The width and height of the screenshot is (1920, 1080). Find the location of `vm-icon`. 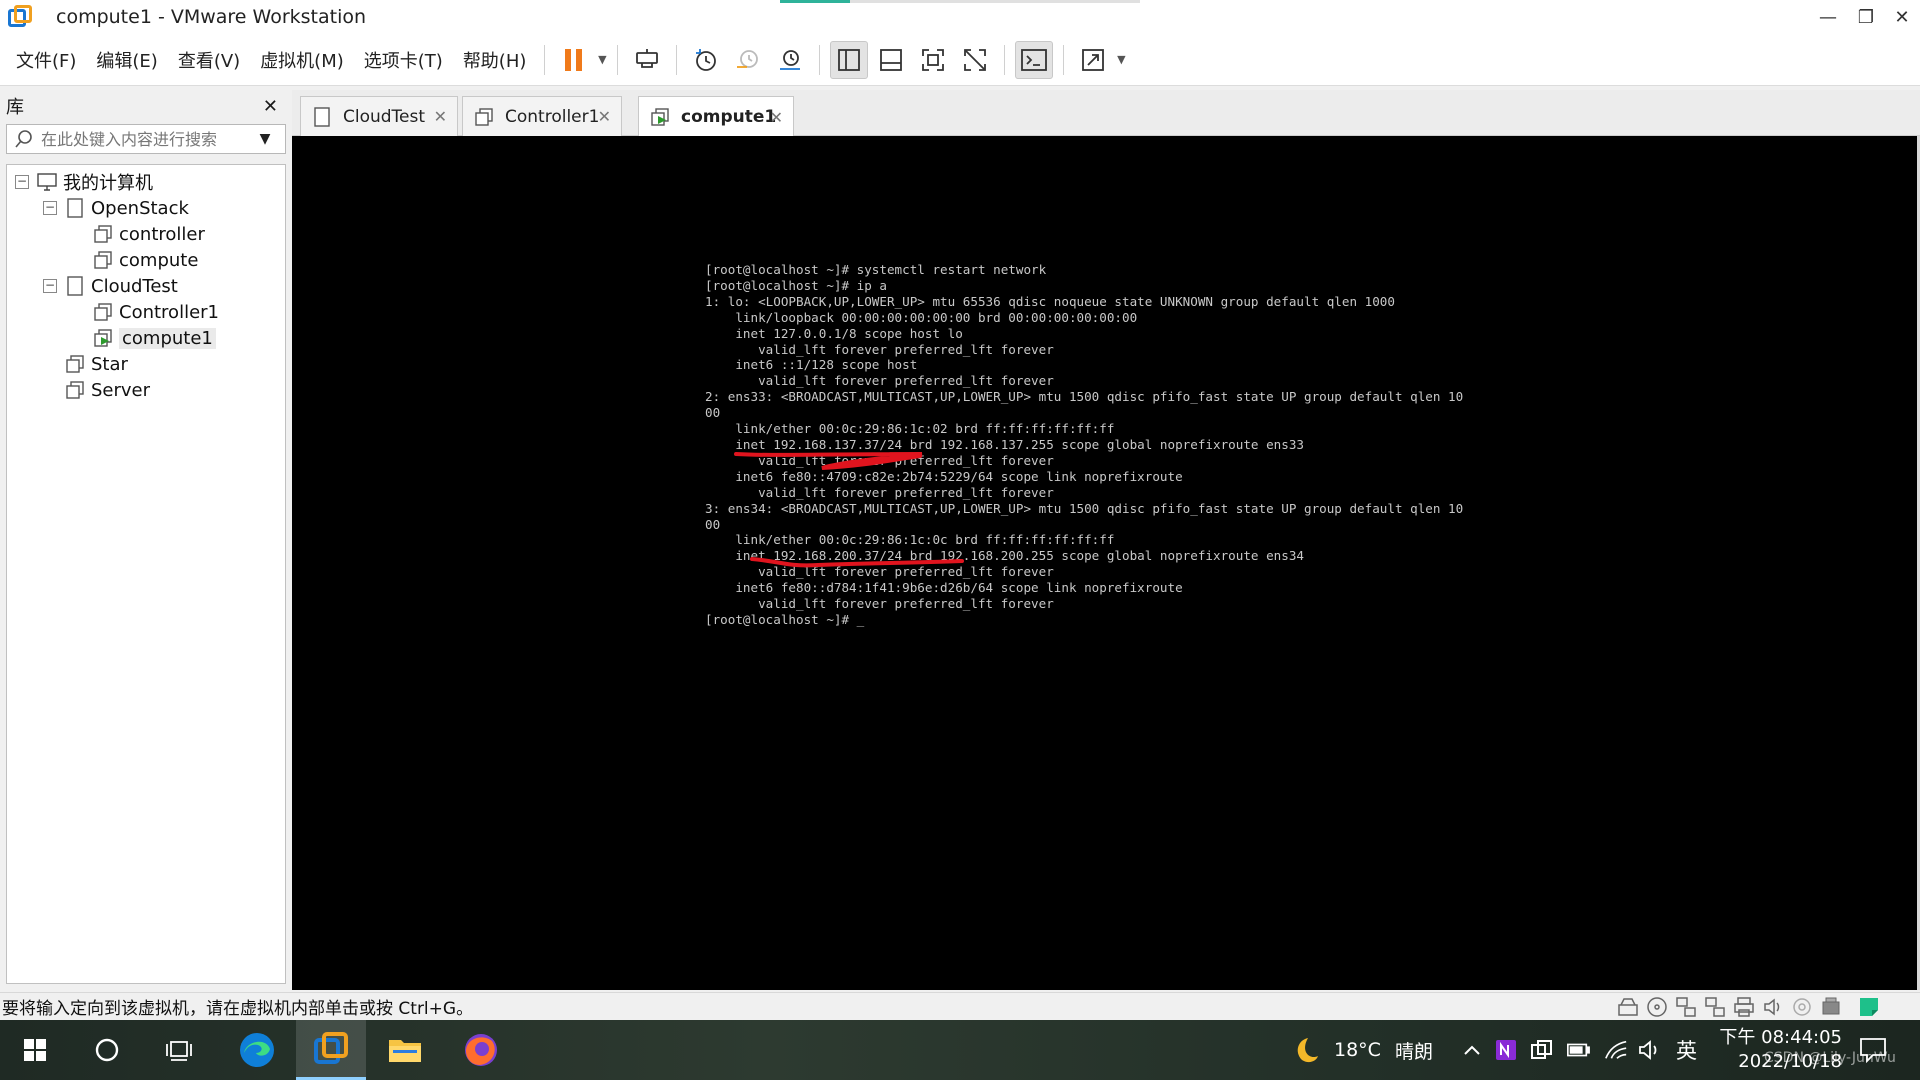

vm-icon is located at coordinates (484, 117).